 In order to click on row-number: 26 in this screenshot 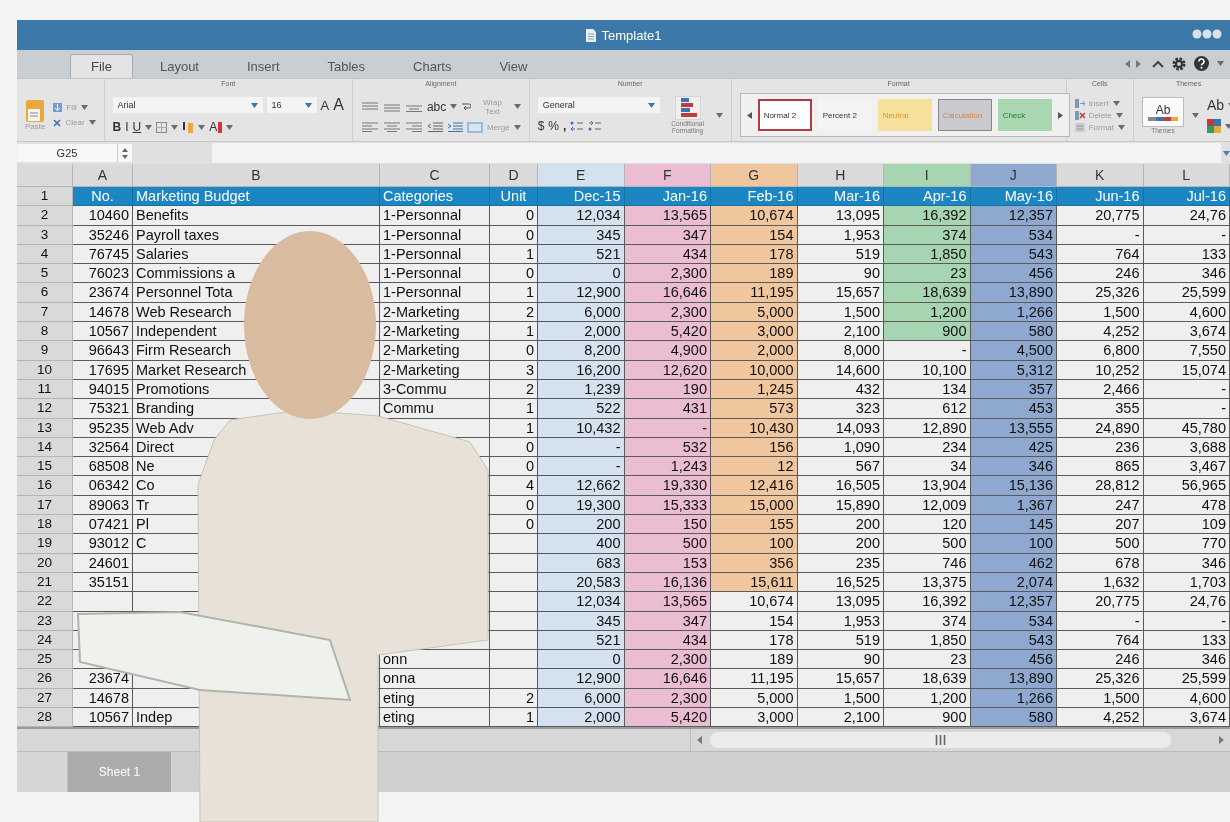, I will do `click(45, 679)`.